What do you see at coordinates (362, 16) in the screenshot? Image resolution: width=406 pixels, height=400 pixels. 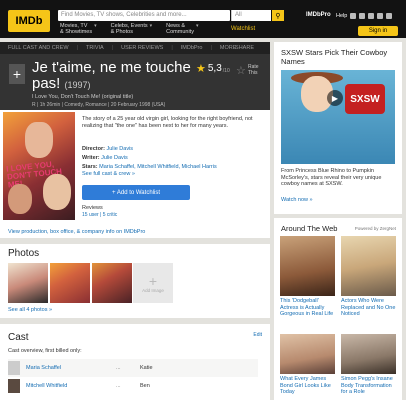 I see `instagram-icon` at bounding box center [362, 16].